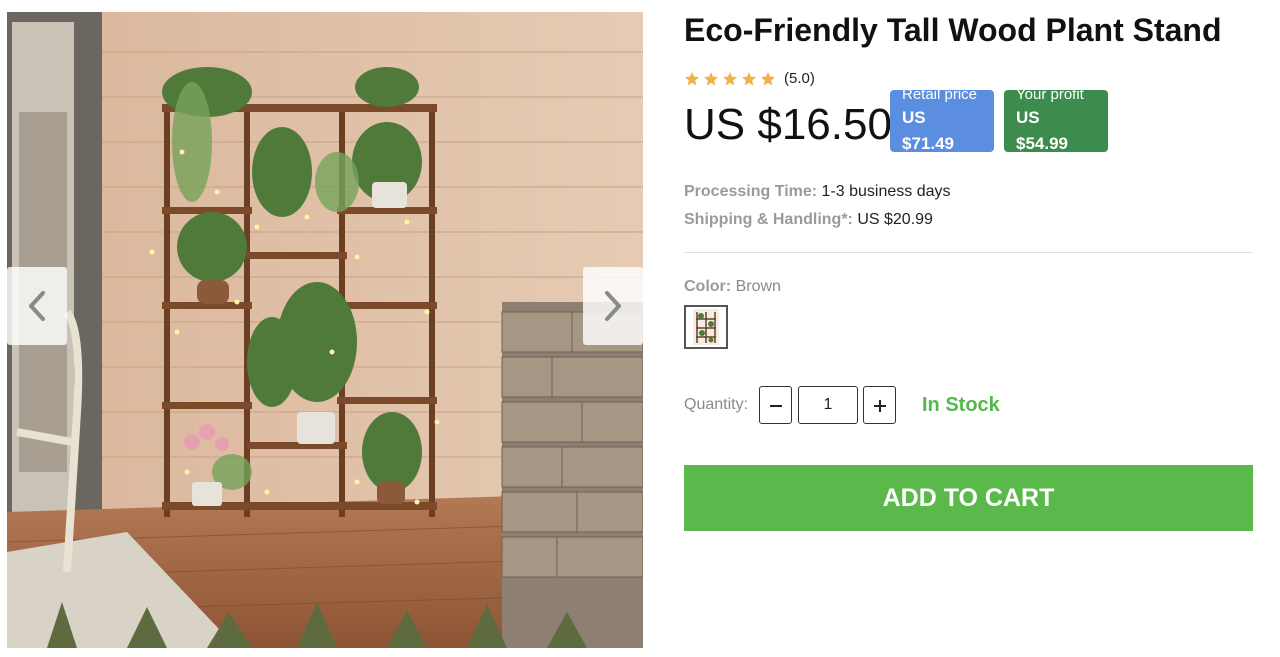  Describe the element at coordinates (828, 405) in the screenshot. I see `quantity-input` at that location.